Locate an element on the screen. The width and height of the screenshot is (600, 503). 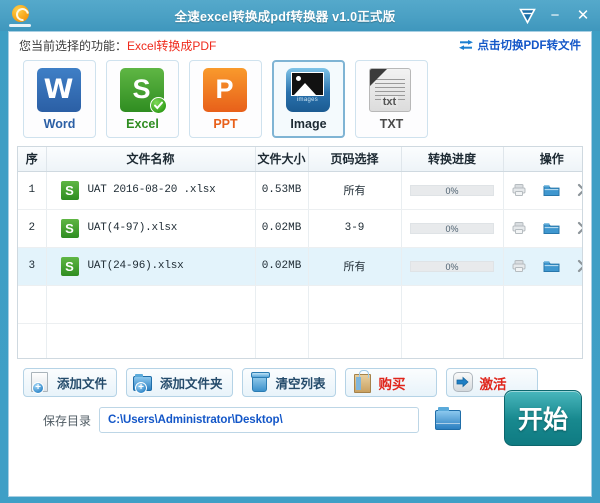
switch-mode-link: 点击切换PDF转文件 is located at coordinates (520, 45).